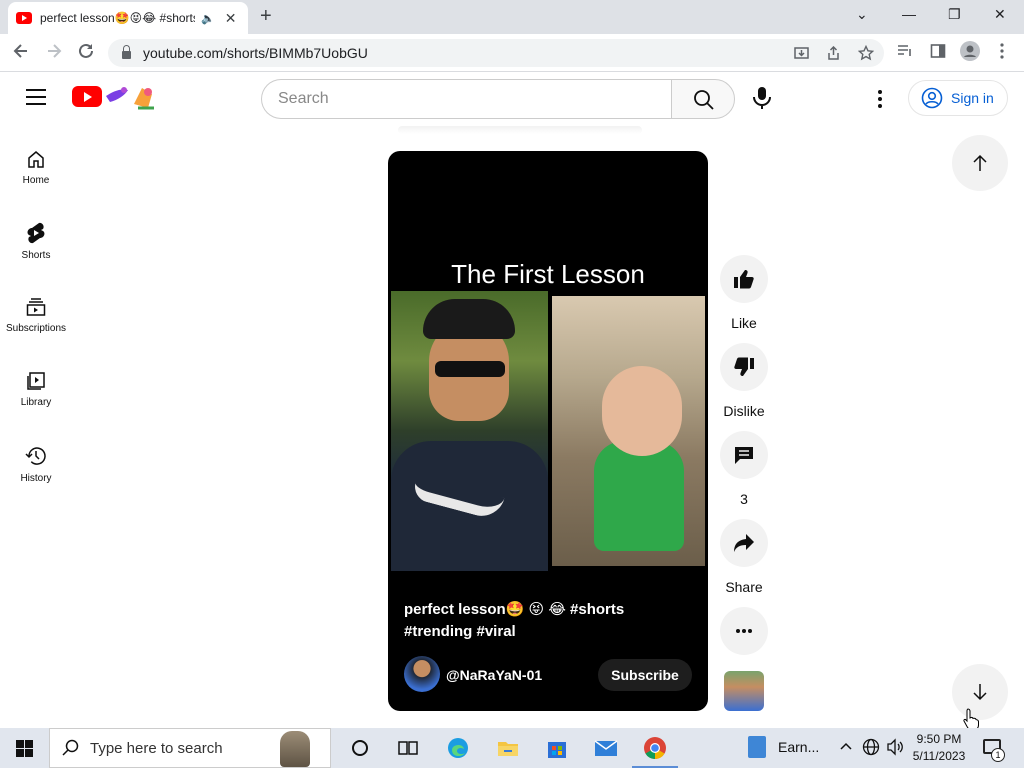  I want to click on taskbar-search-input: Type here to search, so click(190, 748).